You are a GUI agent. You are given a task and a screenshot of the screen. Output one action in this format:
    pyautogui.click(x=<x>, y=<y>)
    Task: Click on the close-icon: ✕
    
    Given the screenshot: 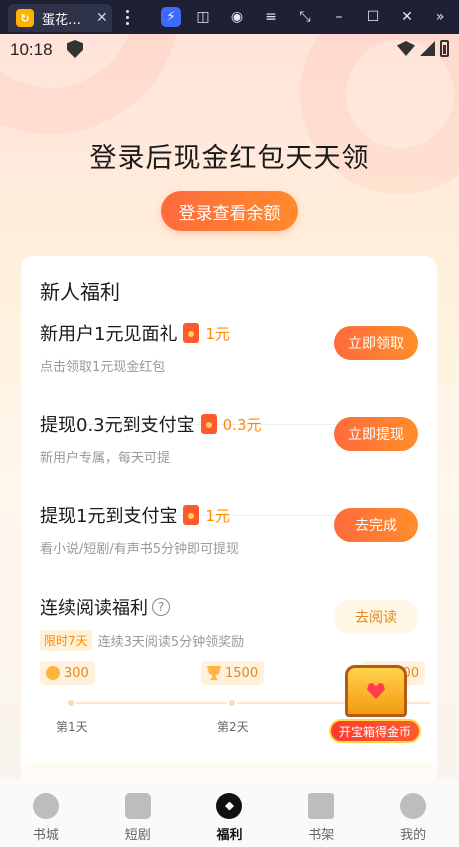 What is the action you would take?
    pyautogui.click(x=102, y=18)
    